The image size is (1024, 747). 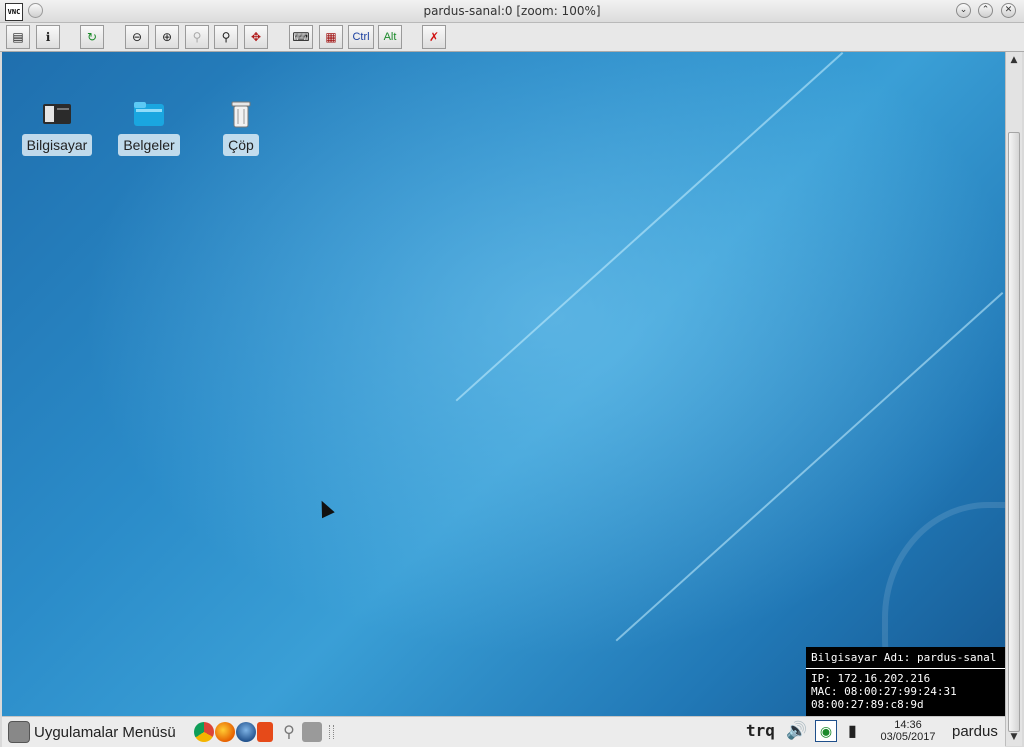 I want to click on fullscreen-icon: ✥, so click(x=256, y=37).